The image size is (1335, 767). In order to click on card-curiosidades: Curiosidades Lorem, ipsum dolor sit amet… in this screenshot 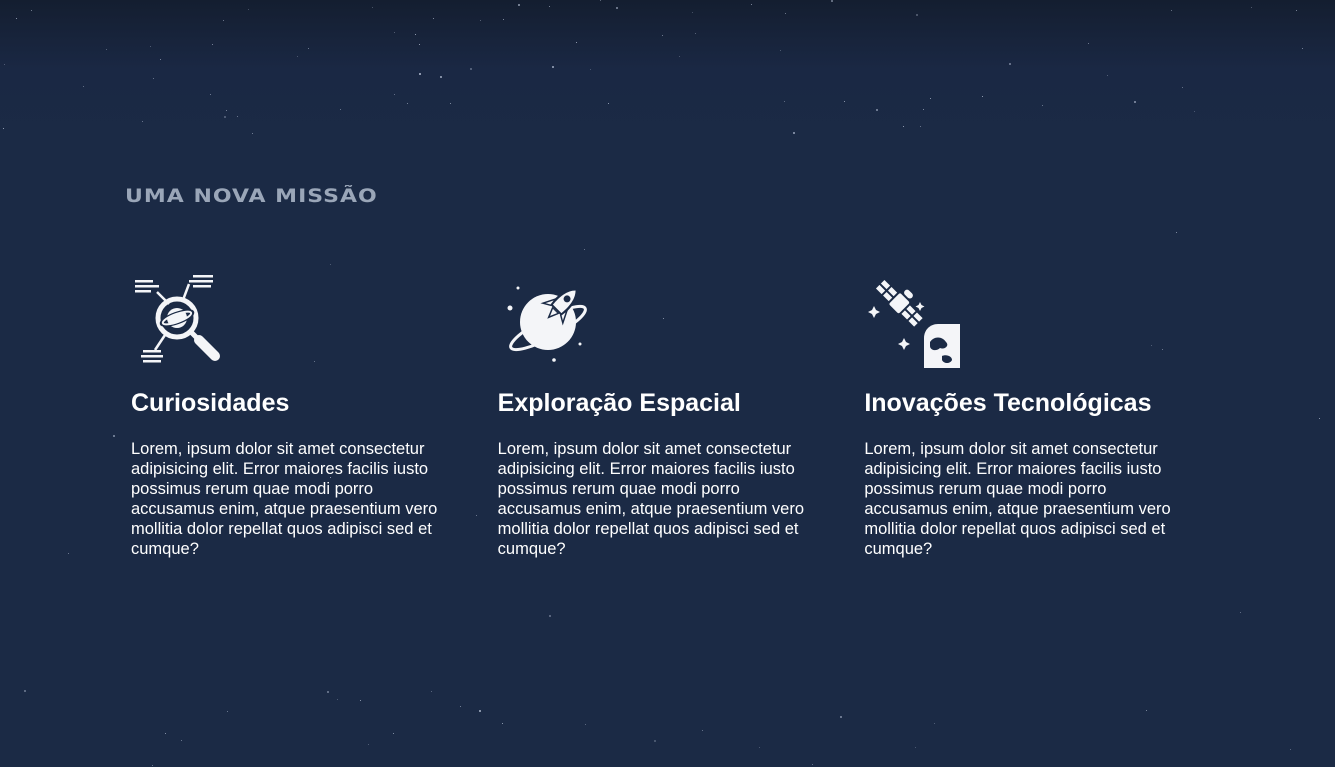, I will do `click(314, 415)`.